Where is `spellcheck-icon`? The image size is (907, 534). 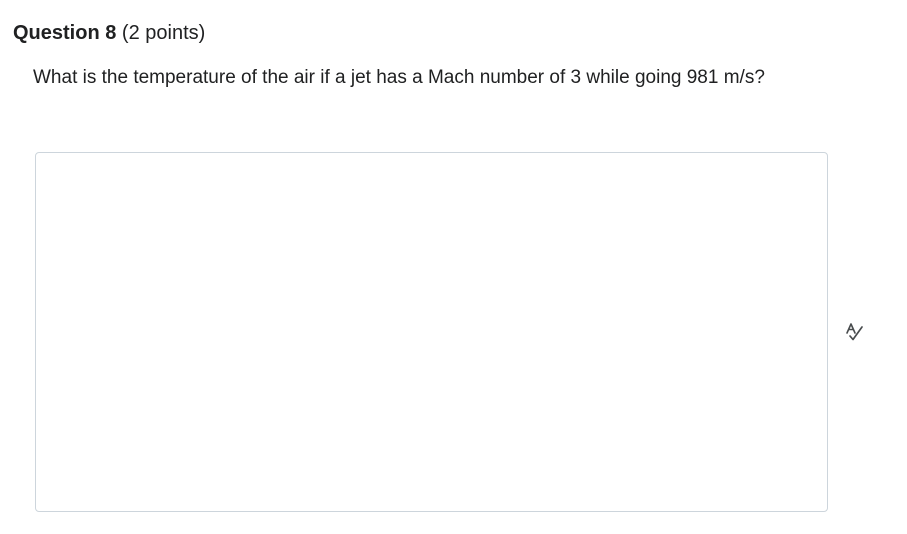
spellcheck-icon is located at coordinates (855, 332).